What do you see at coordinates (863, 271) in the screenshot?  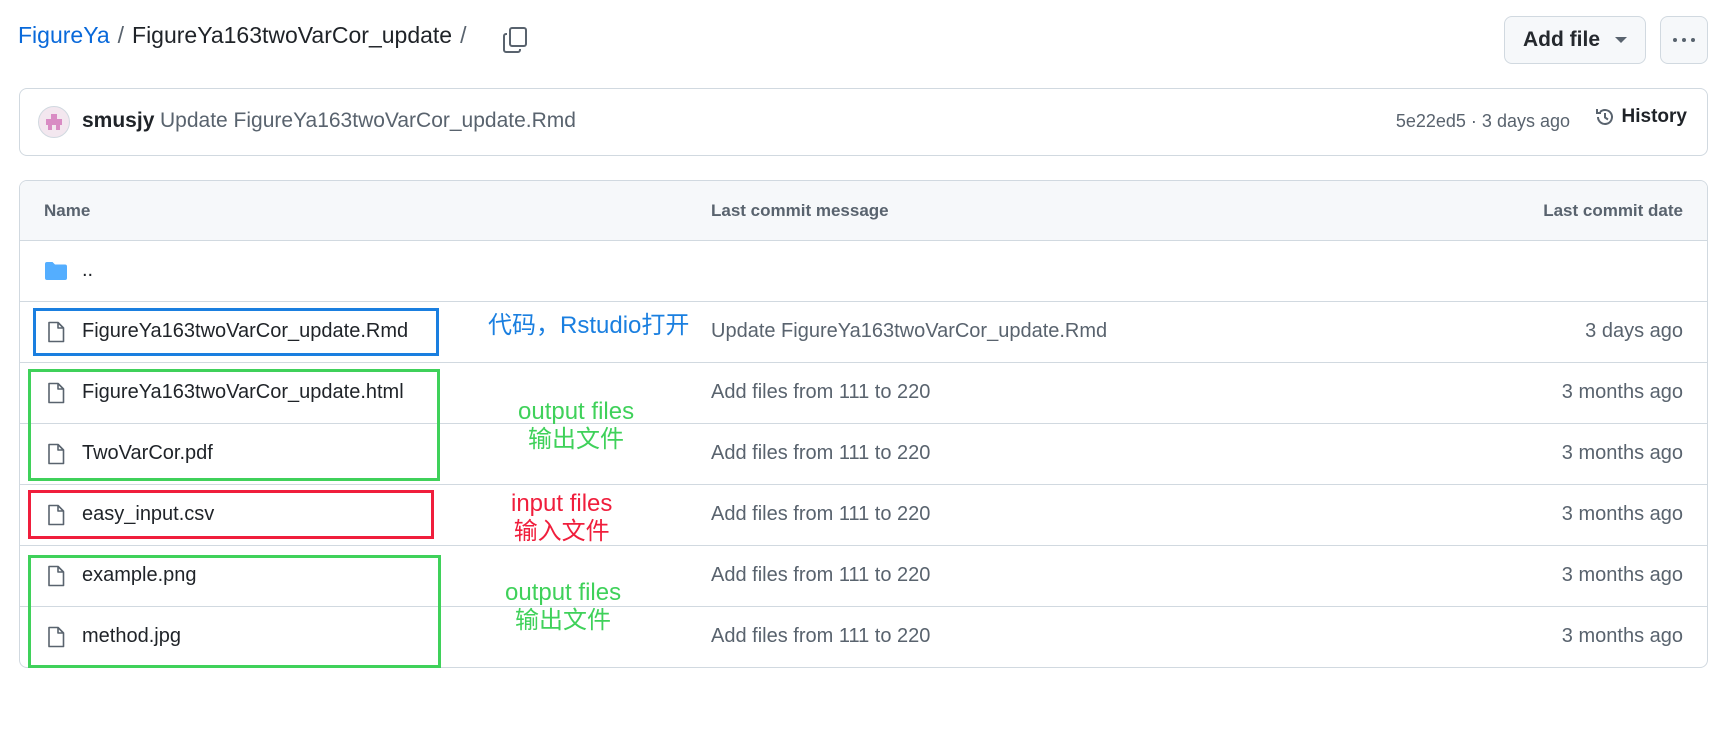 I see `parent-directory-row: ..` at bounding box center [863, 271].